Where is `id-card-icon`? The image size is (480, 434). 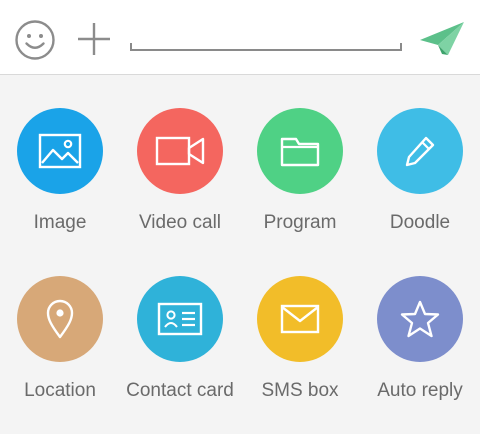
id-card-icon is located at coordinates (180, 319).